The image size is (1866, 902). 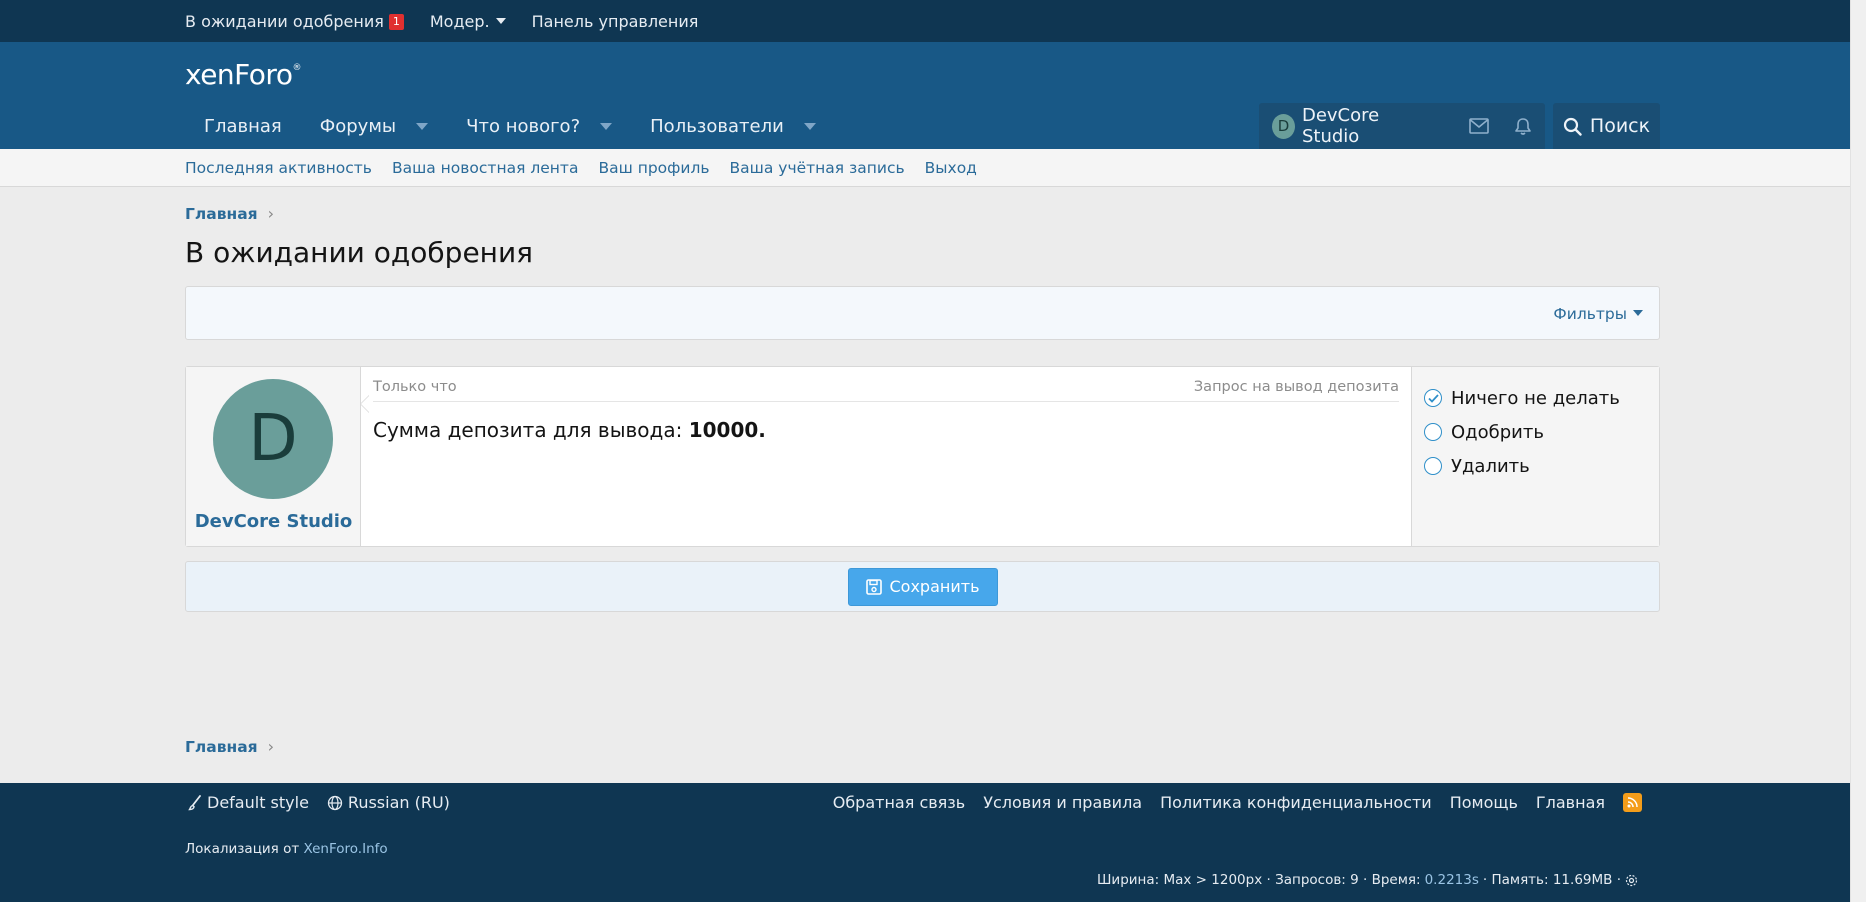 What do you see at coordinates (873, 586) in the screenshot?
I see `floppy-disk-icon` at bounding box center [873, 586].